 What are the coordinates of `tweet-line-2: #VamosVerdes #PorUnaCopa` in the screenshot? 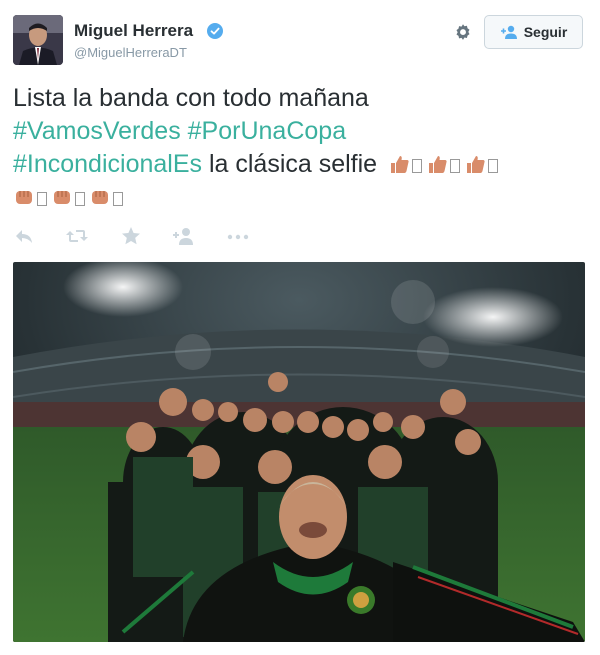 It's located at (300, 131).